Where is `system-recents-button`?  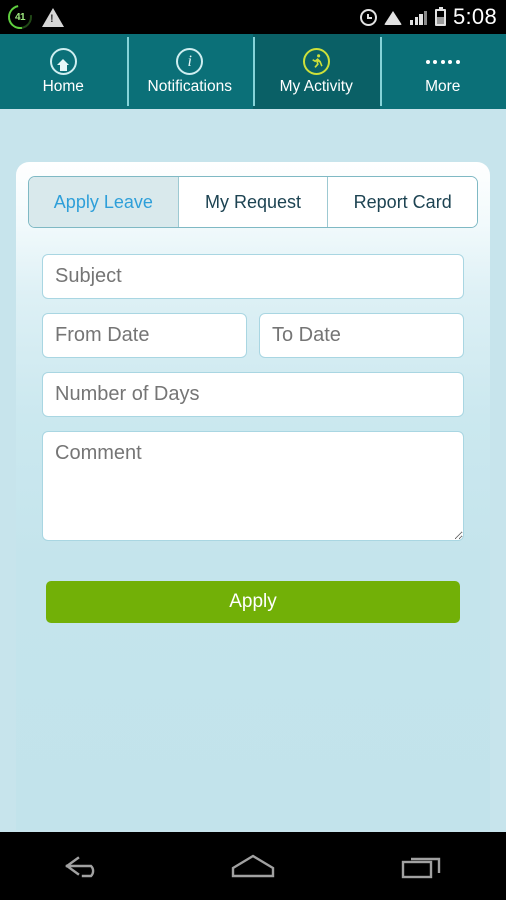 system-recents-button is located at coordinates (421, 866).